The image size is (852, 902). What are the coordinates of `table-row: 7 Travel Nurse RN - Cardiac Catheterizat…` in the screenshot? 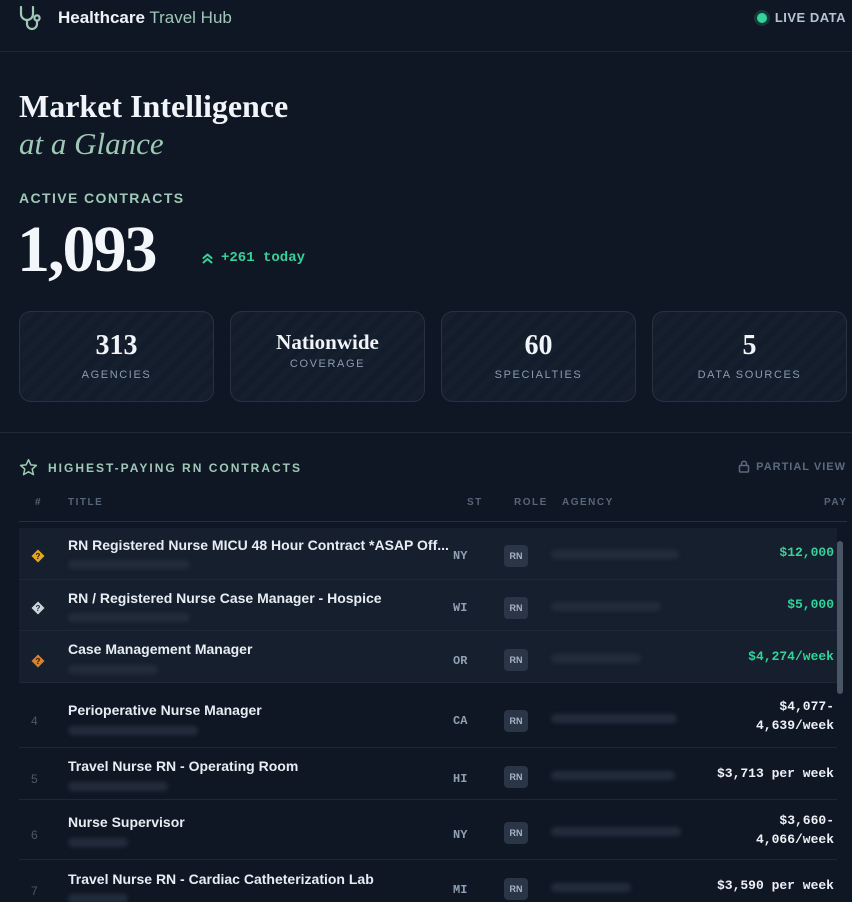 It's located at (428, 881).